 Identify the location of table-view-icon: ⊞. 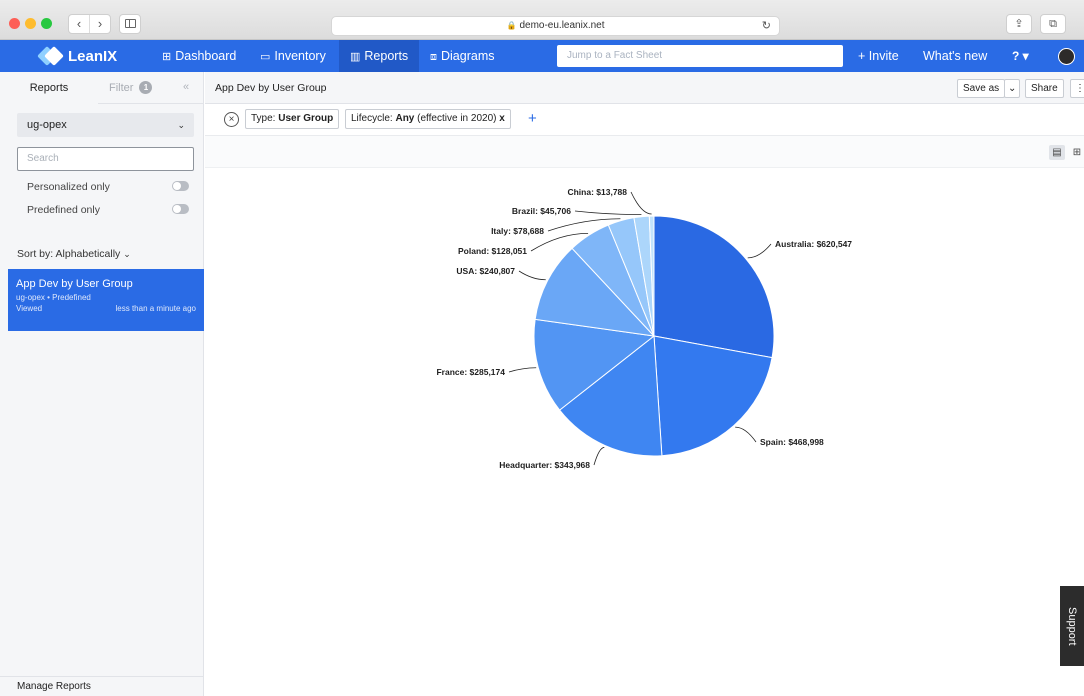
(1076, 152).